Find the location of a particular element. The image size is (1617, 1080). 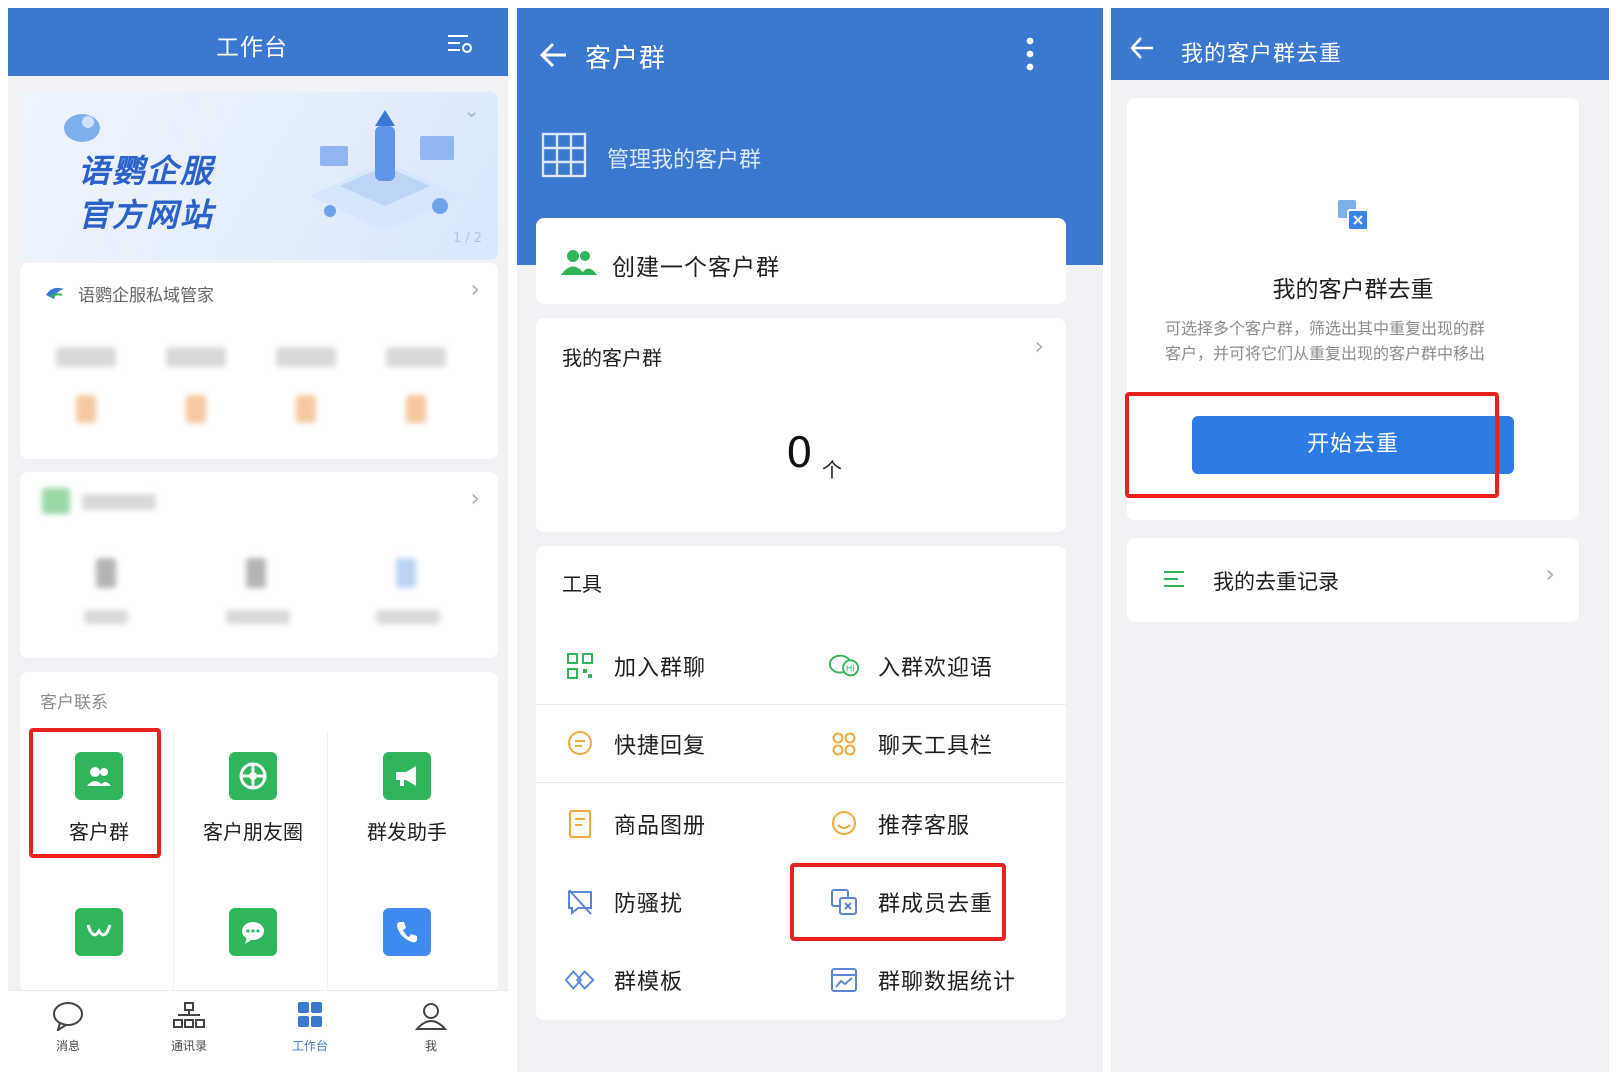

dedupe-records-row: 我的去重记录 › is located at coordinates (1353, 580).